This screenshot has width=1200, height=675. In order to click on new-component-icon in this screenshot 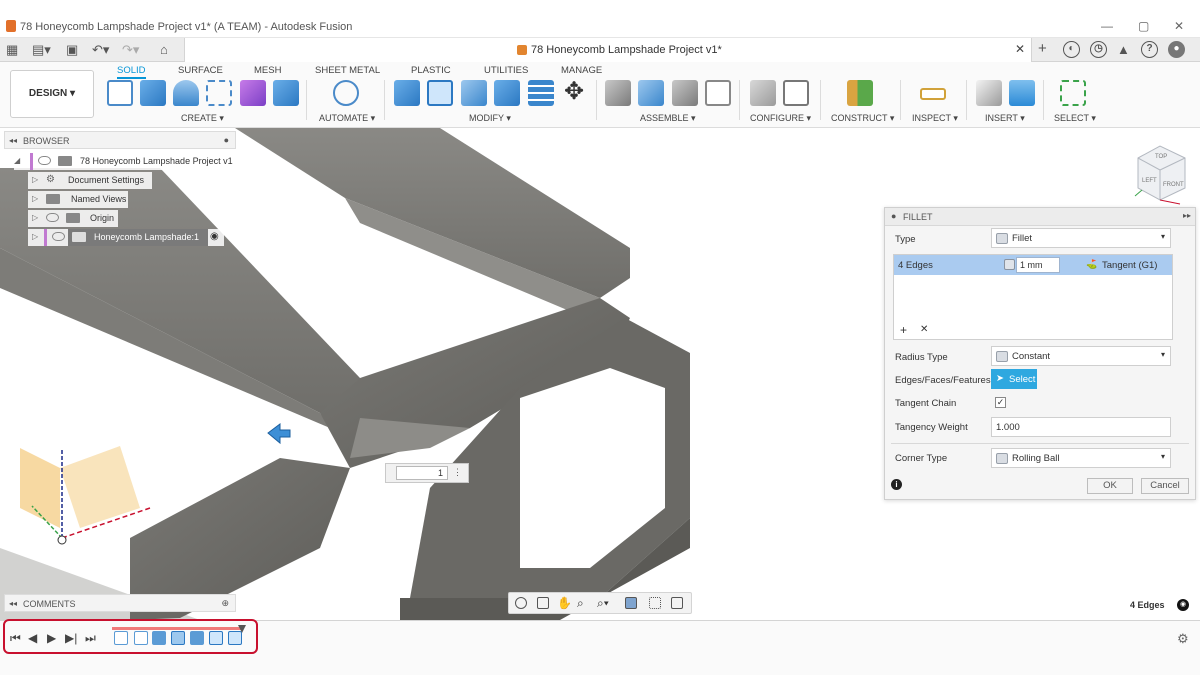, I will do `click(651, 93)`.